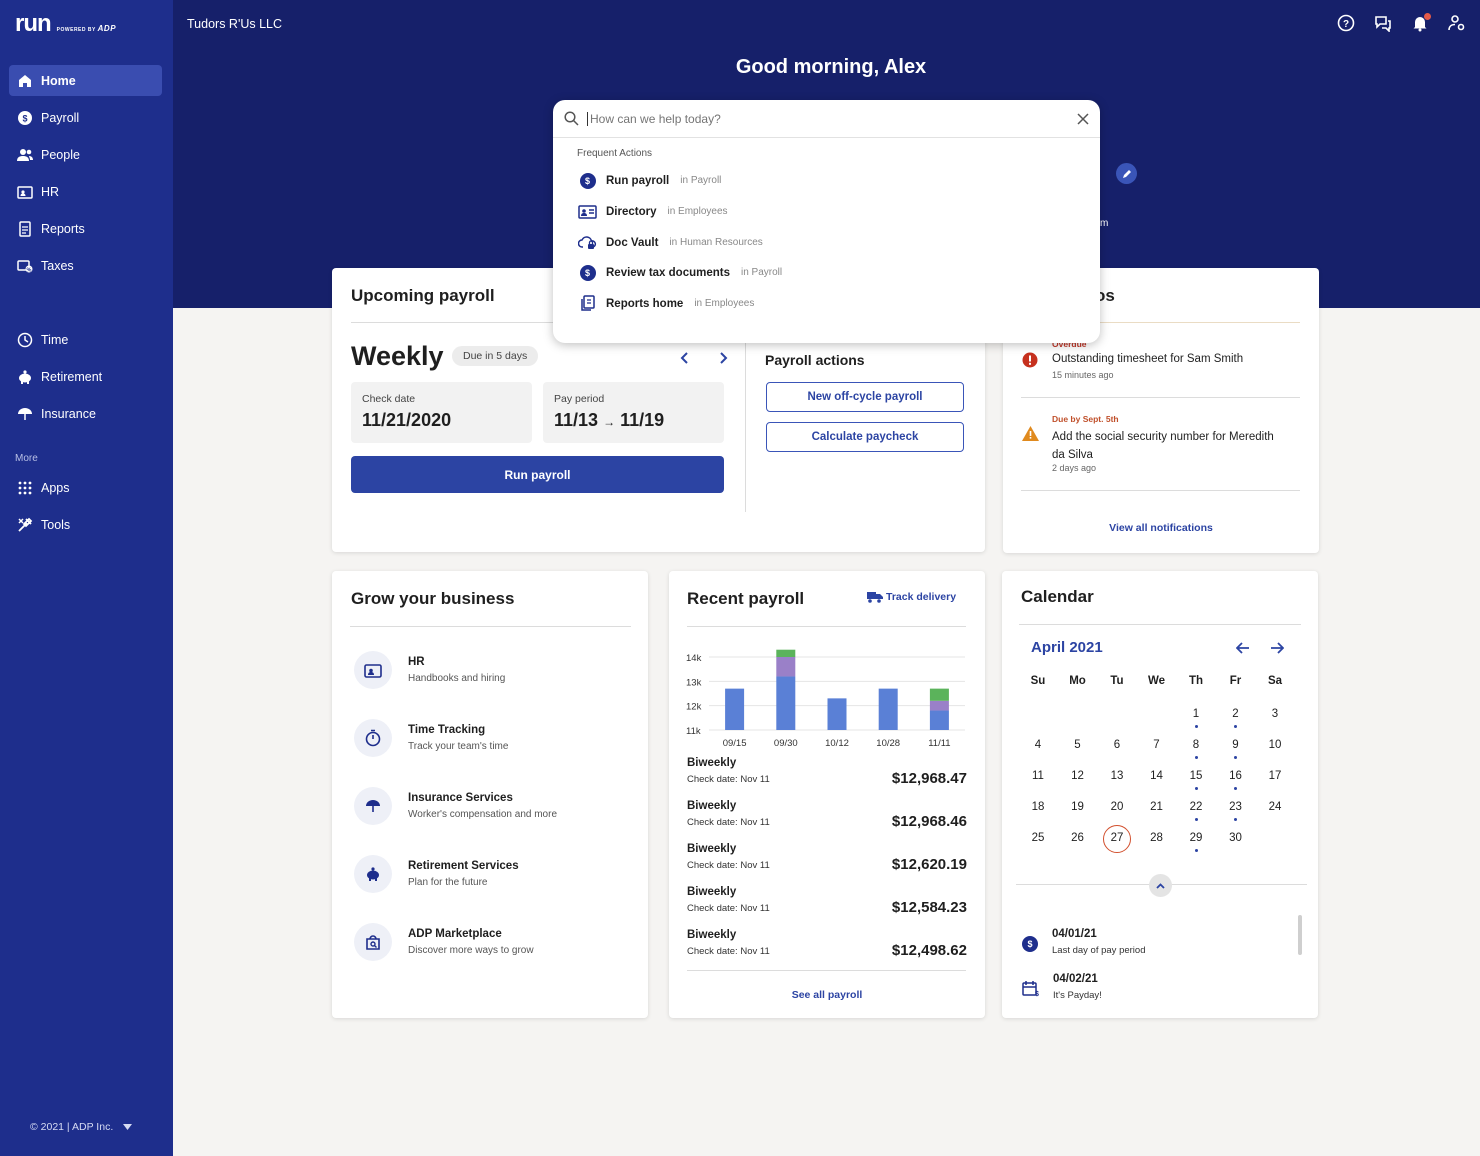 Image resolution: width=1480 pixels, height=1156 pixels. What do you see at coordinates (85, 117) in the screenshot?
I see `nav-payroll: $ Payroll` at bounding box center [85, 117].